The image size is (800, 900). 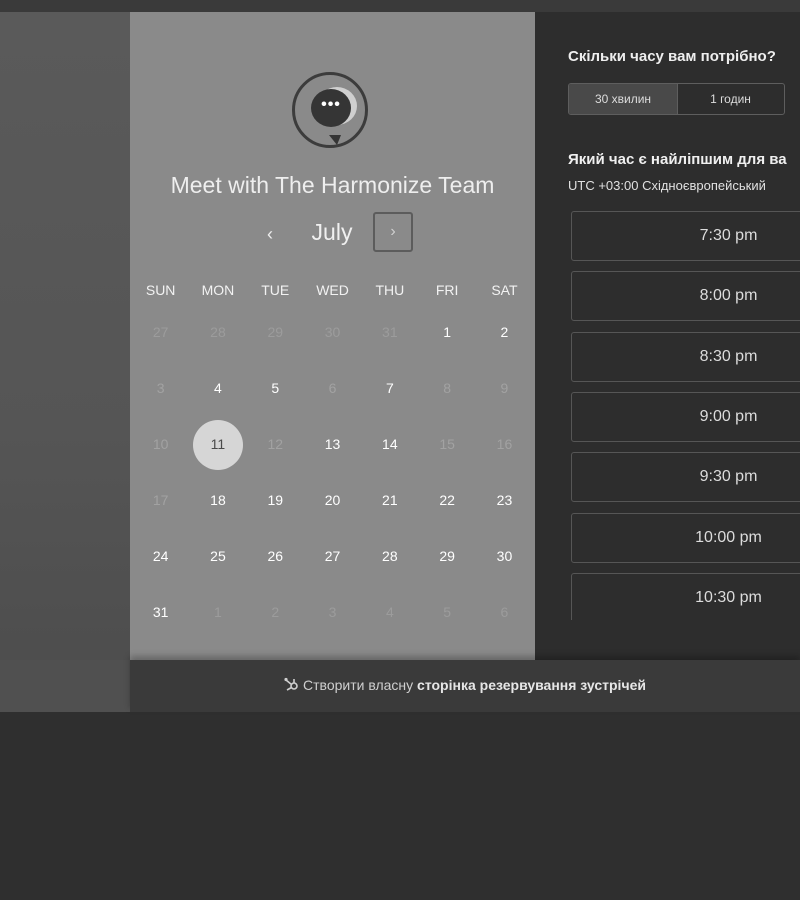 I want to click on time-slot-button: 9:00 pm, so click(x=685, y=416).